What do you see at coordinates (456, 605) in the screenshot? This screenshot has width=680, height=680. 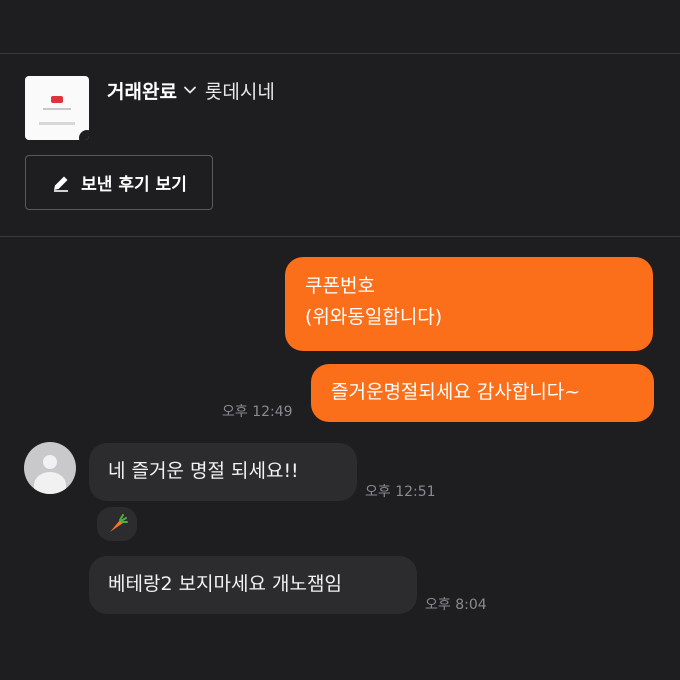 I see `message-timestamp: 오후 8:04` at bounding box center [456, 605].